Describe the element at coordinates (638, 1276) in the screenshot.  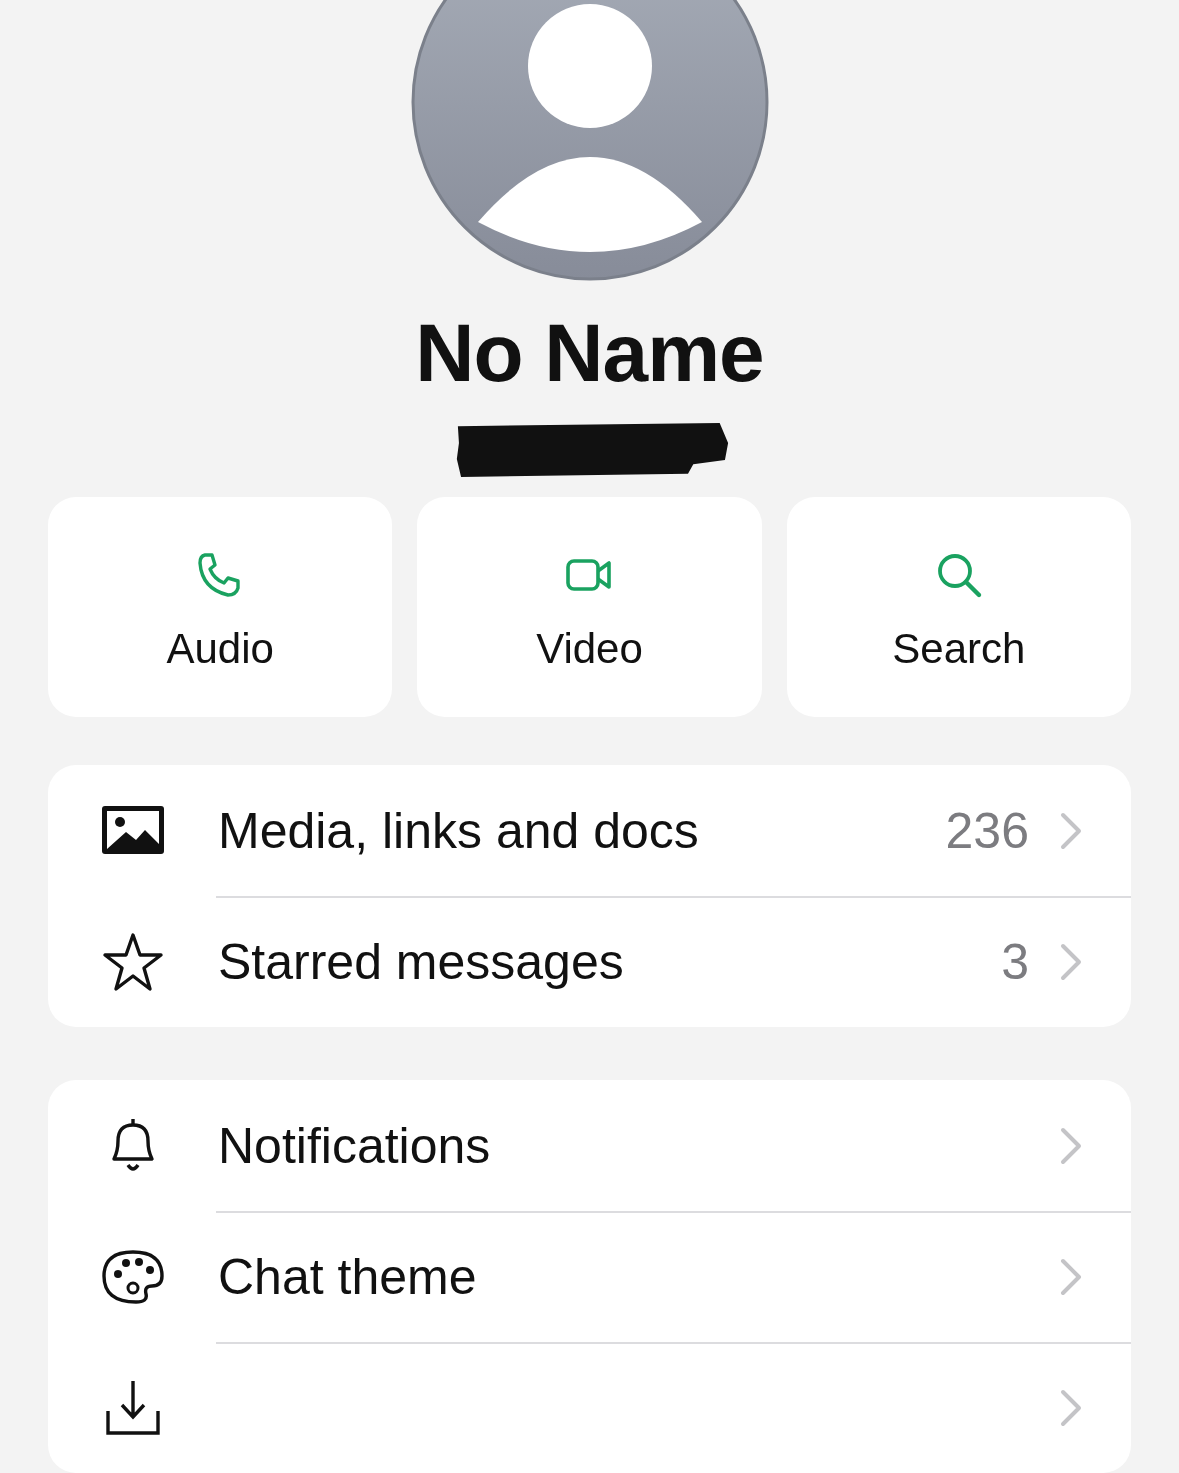
I see `row-label: Chat theme` at that location.